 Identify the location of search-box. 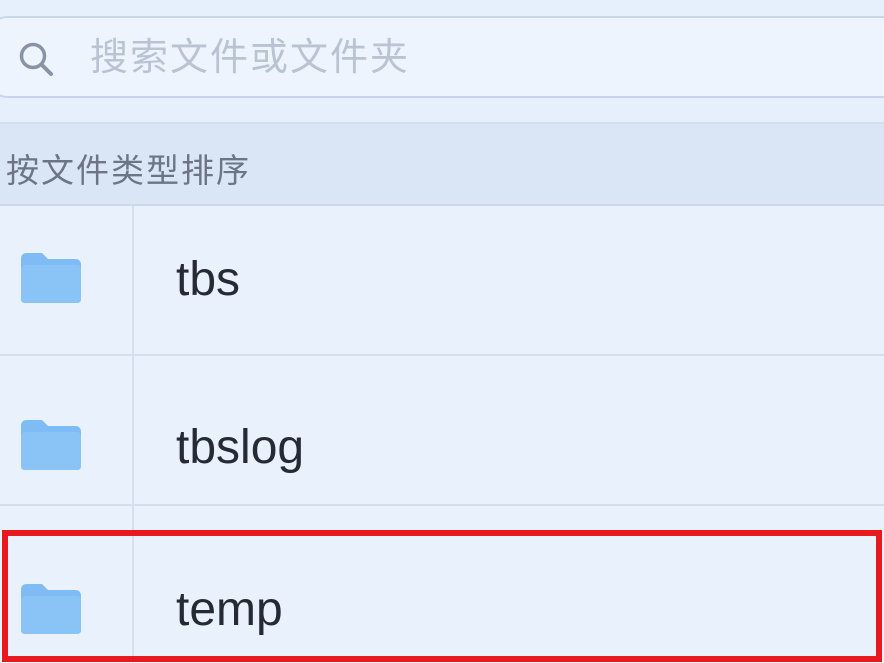
(442, 57).